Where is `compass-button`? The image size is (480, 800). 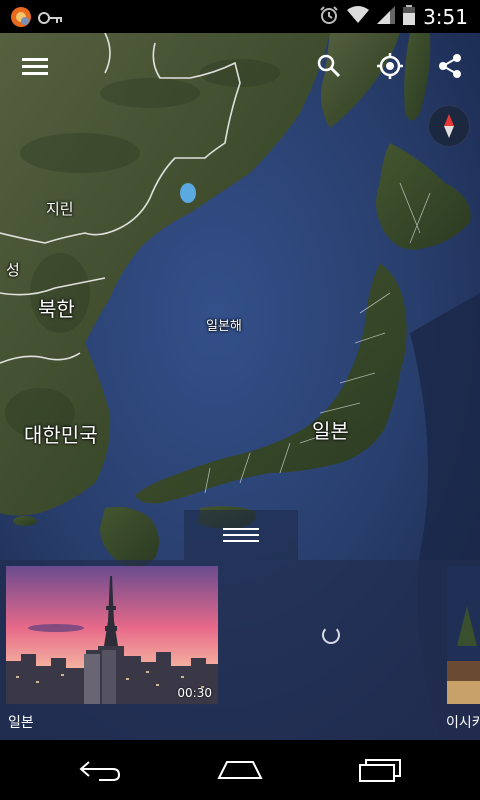 compass-button is located at coordinates (449, 126).